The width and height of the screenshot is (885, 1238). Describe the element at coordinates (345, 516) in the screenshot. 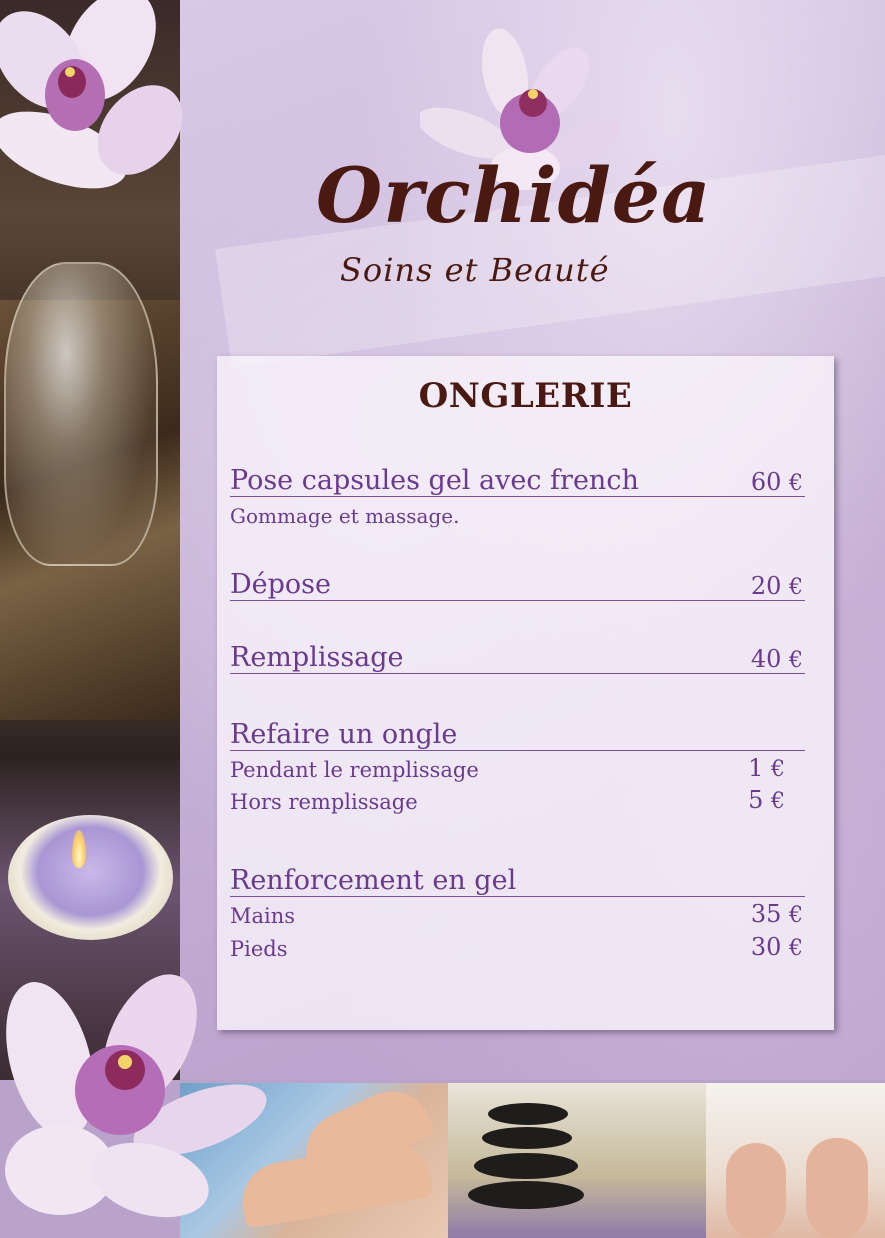

I see `service-note: Gommage et massage.` at that location.